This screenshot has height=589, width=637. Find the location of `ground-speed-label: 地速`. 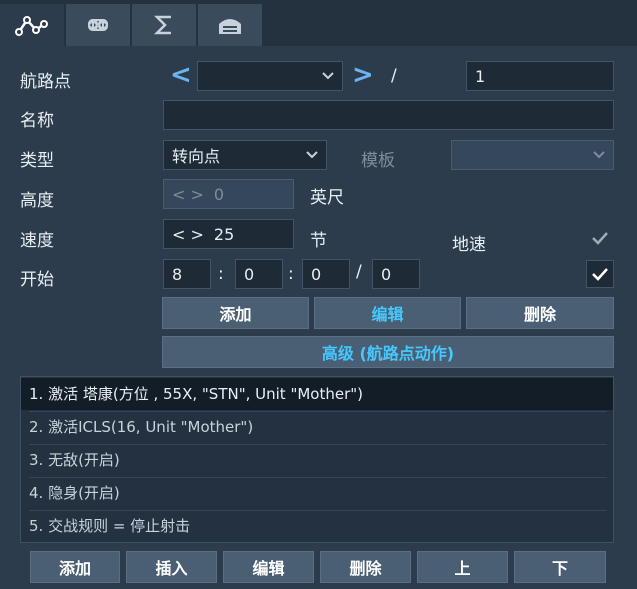

ground-speed-label: 地速 is located at coordinates (469, 245).